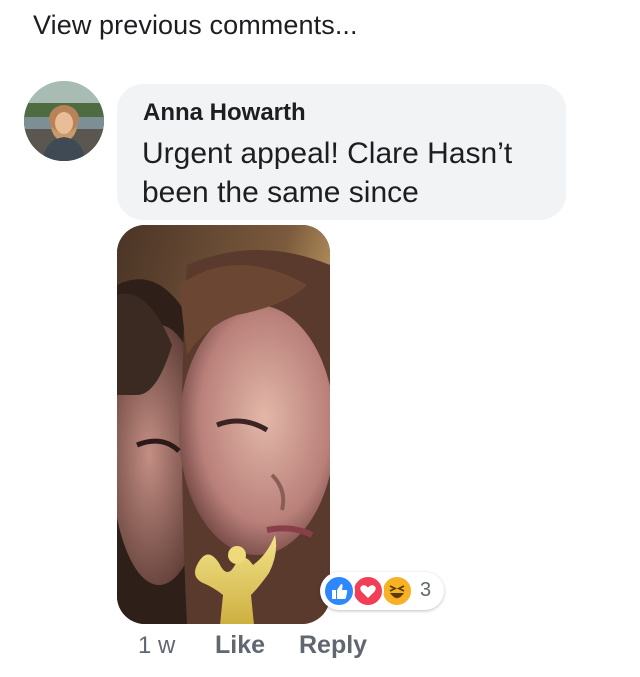 This screenshot has height=677, width=640. I want to click on like-button: Like, so click(240, 645).